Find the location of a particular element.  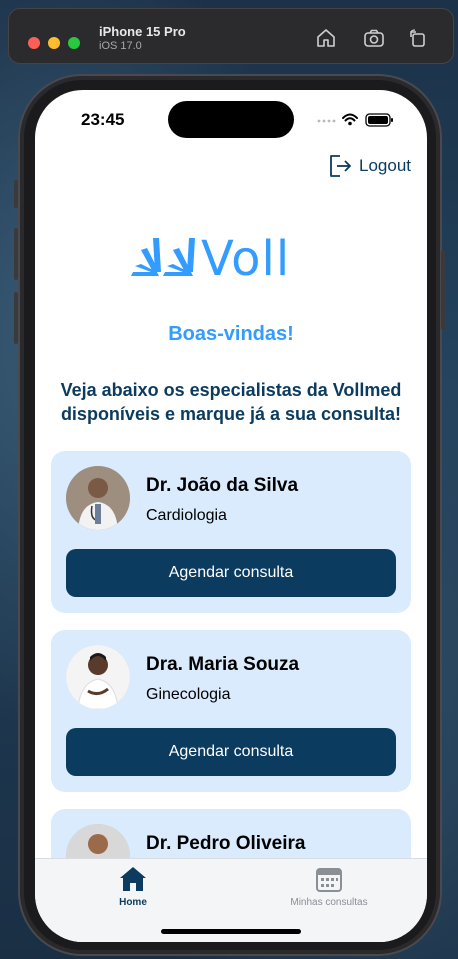

minimize-window-button is located at coordinates (54, 43).